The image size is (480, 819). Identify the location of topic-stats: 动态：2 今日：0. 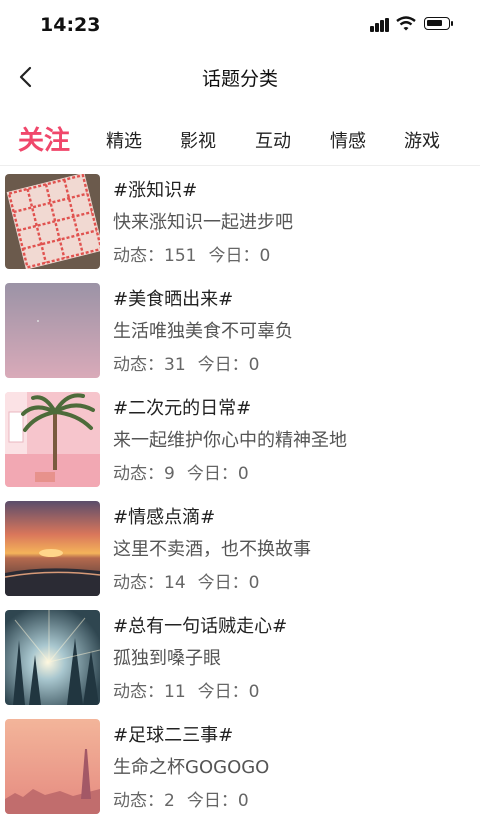
(187, 798).